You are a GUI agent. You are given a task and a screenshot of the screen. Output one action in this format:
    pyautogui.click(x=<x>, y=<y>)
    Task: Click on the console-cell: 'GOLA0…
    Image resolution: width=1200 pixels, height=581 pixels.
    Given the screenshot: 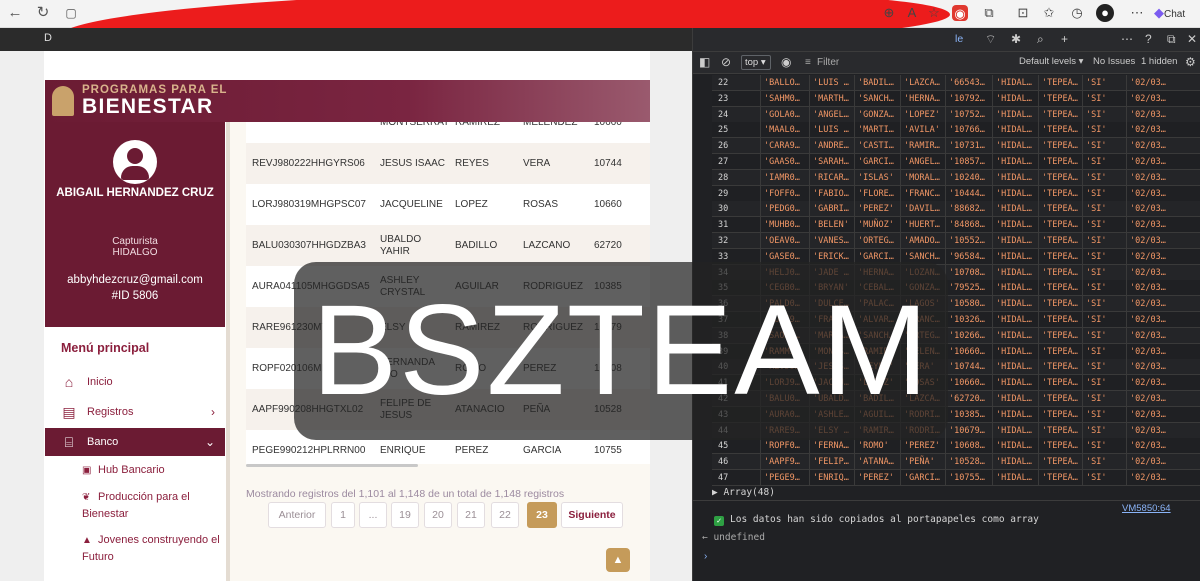 What is the action you would take?
    pyautogui.click(x=784, y=114)
    